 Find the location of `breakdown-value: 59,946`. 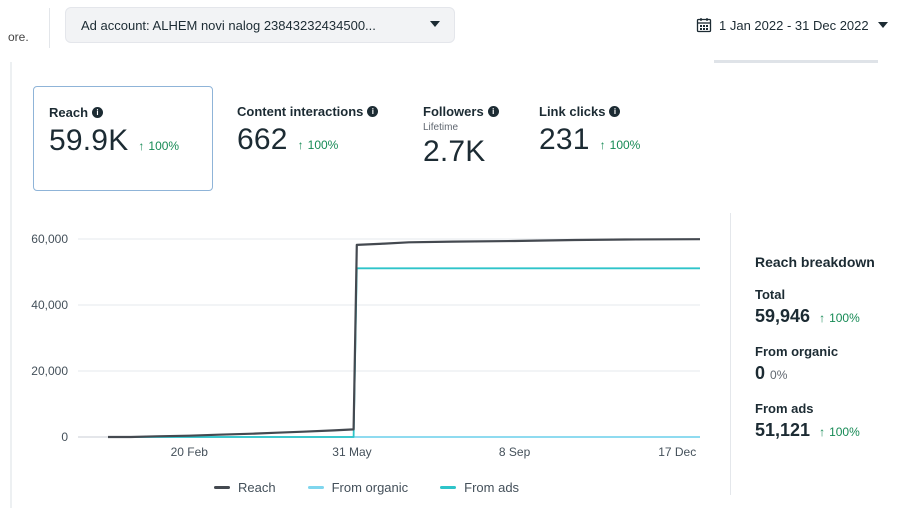

breakdown-value: 59,946 is located at coordinates (783, 316).